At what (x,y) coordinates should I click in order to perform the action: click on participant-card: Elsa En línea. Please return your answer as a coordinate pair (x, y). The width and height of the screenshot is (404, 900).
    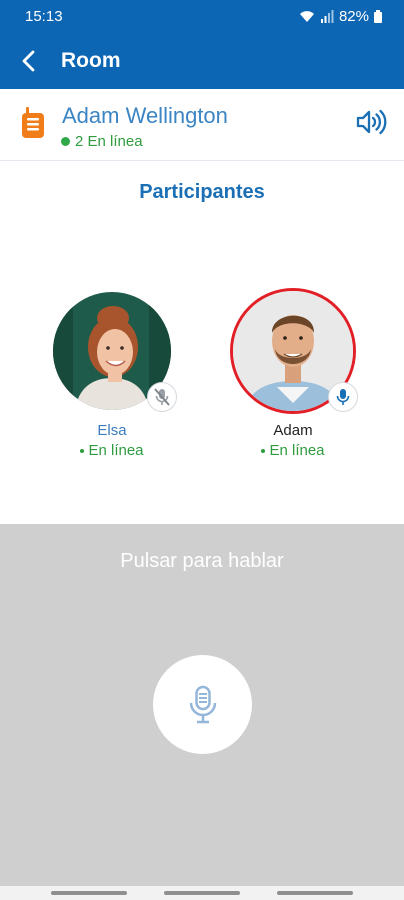
    Looking at the image, I should click on (112, 374).